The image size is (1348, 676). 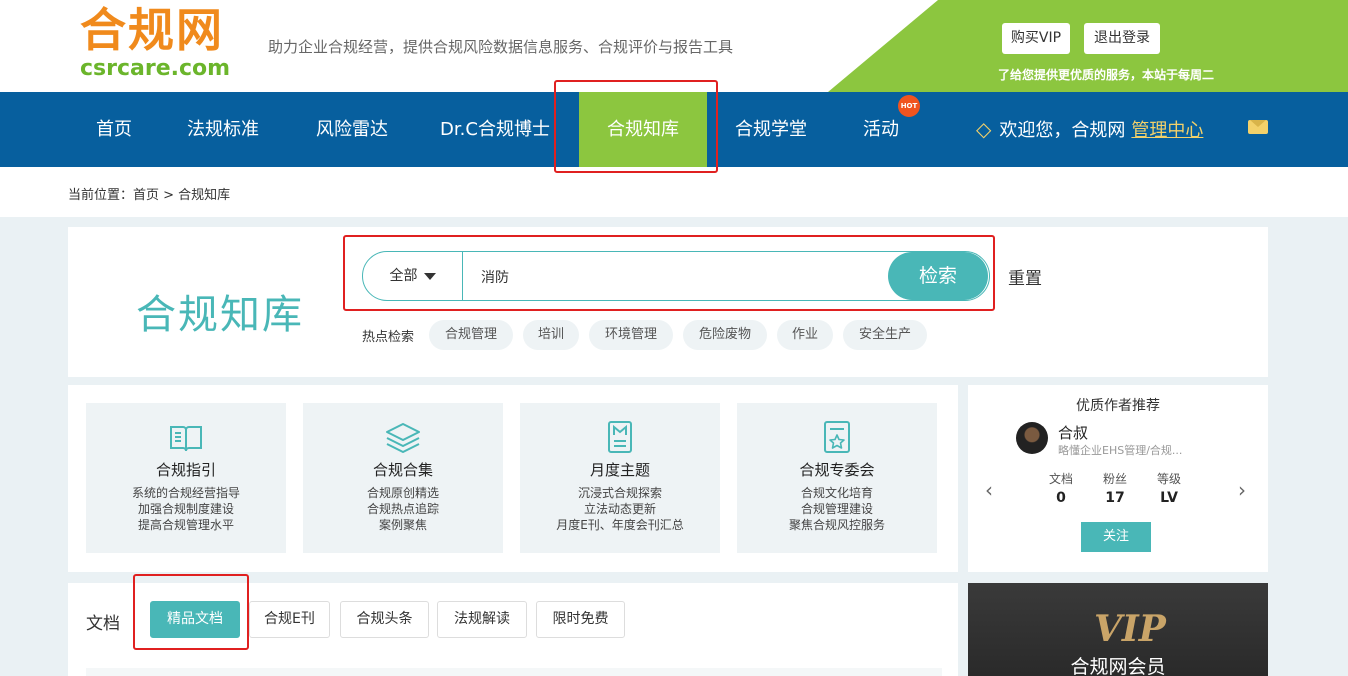 What do you see at coordinates (1025, 276) in the screenshot?
I see `reset-button: 重置` at bounding box center [1025, 276].